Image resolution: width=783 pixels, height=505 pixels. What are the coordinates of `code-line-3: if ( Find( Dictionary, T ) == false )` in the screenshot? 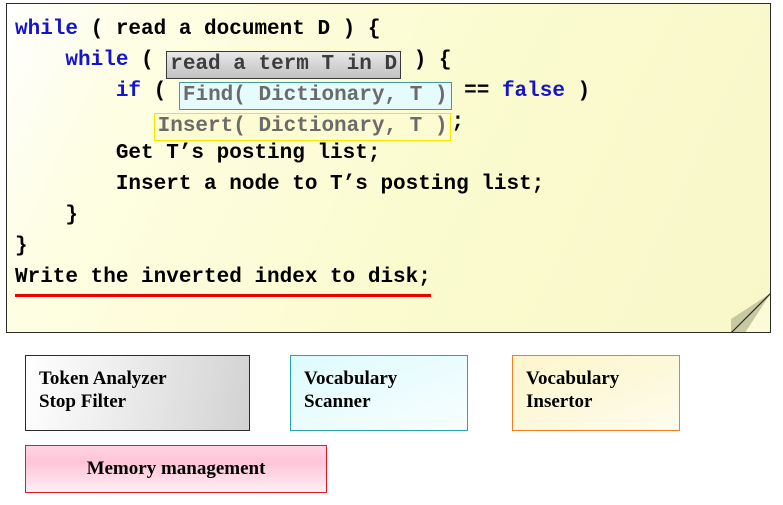 It's located at (392, 93).